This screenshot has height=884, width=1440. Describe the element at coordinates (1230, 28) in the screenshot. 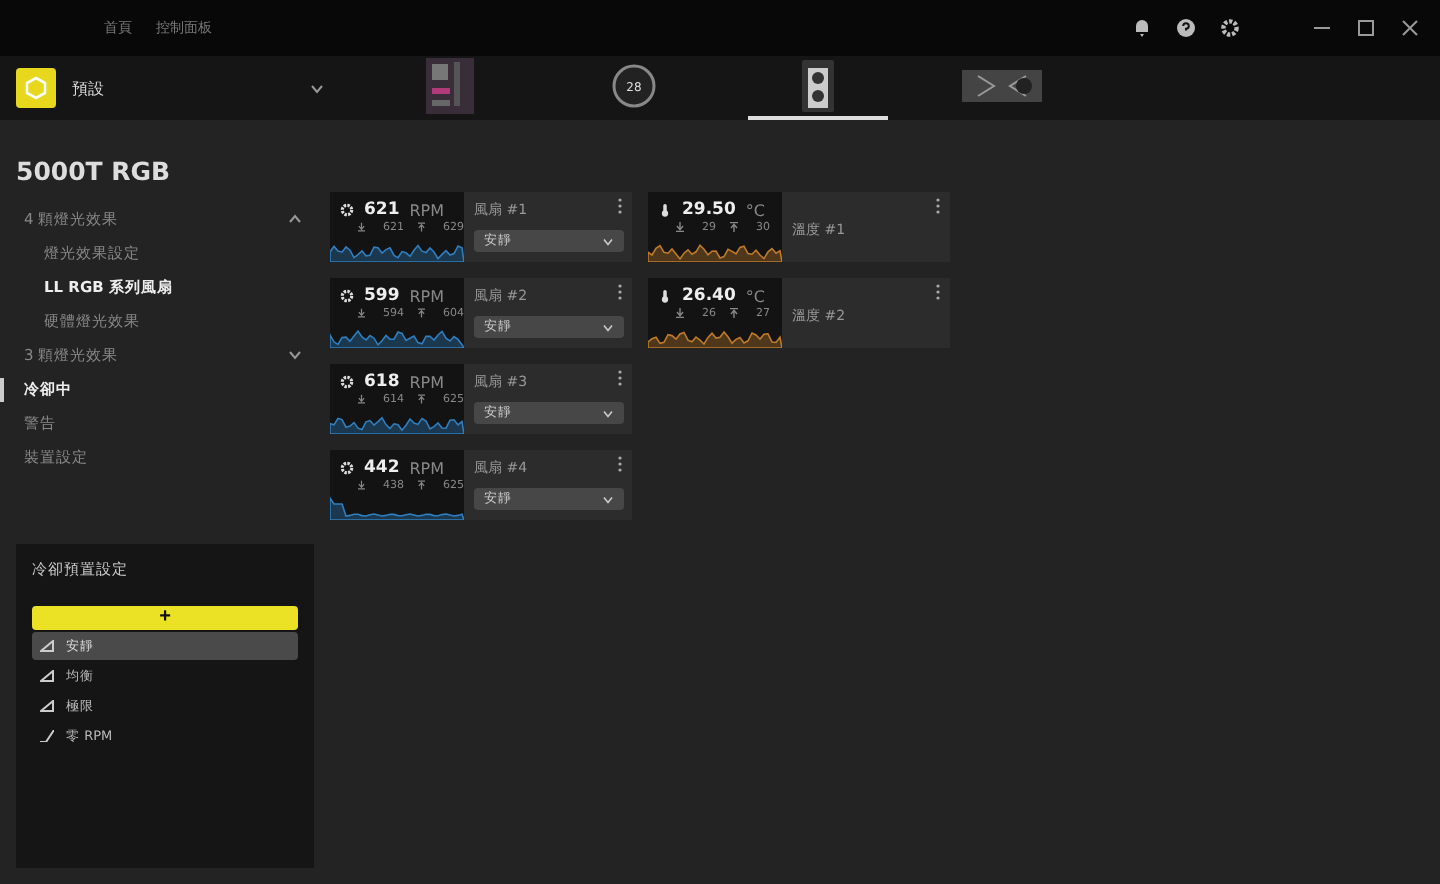

I see `settings-icon` at that location.